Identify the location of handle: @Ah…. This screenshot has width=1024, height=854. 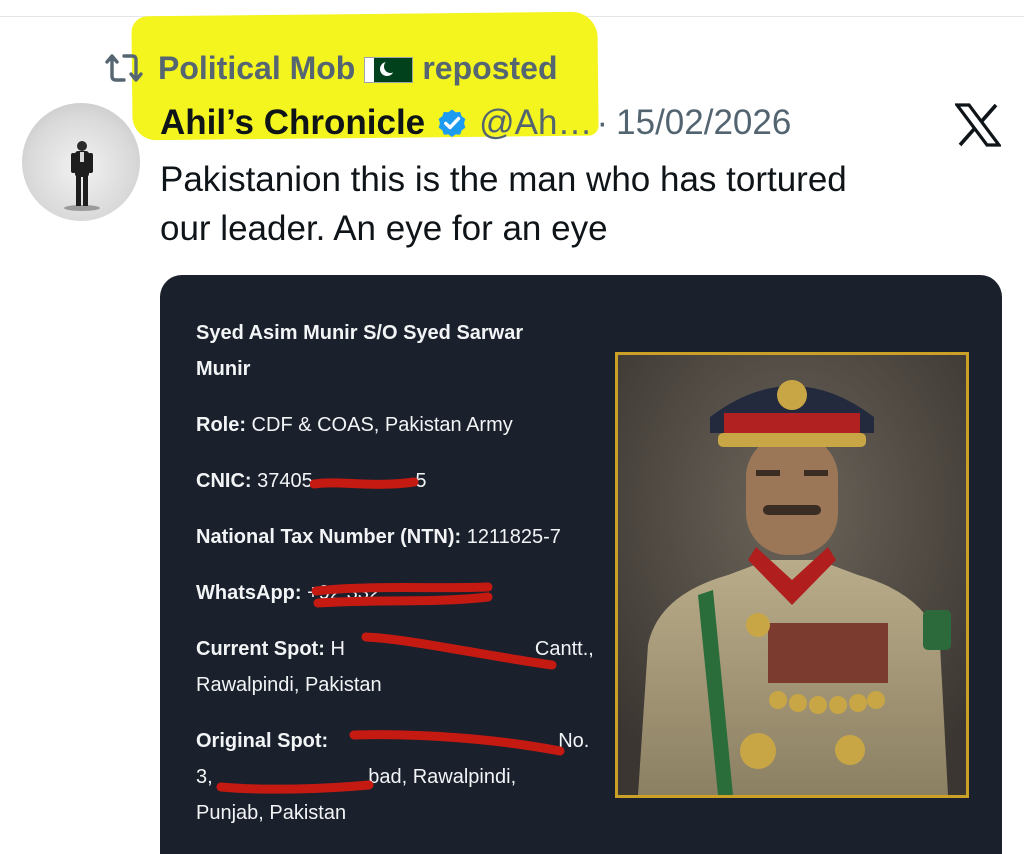
(535, 123).